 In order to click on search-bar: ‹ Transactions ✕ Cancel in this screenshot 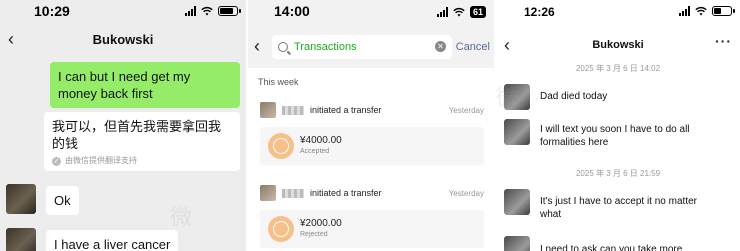, I will do `click(371, 47)`.